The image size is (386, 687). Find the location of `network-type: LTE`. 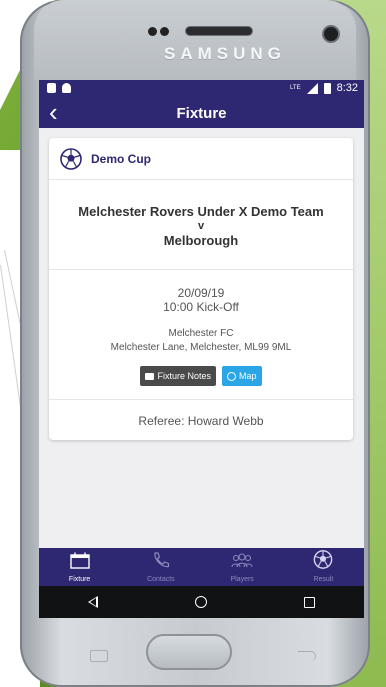

network-type: LTE is located at coordinates (295, 88).